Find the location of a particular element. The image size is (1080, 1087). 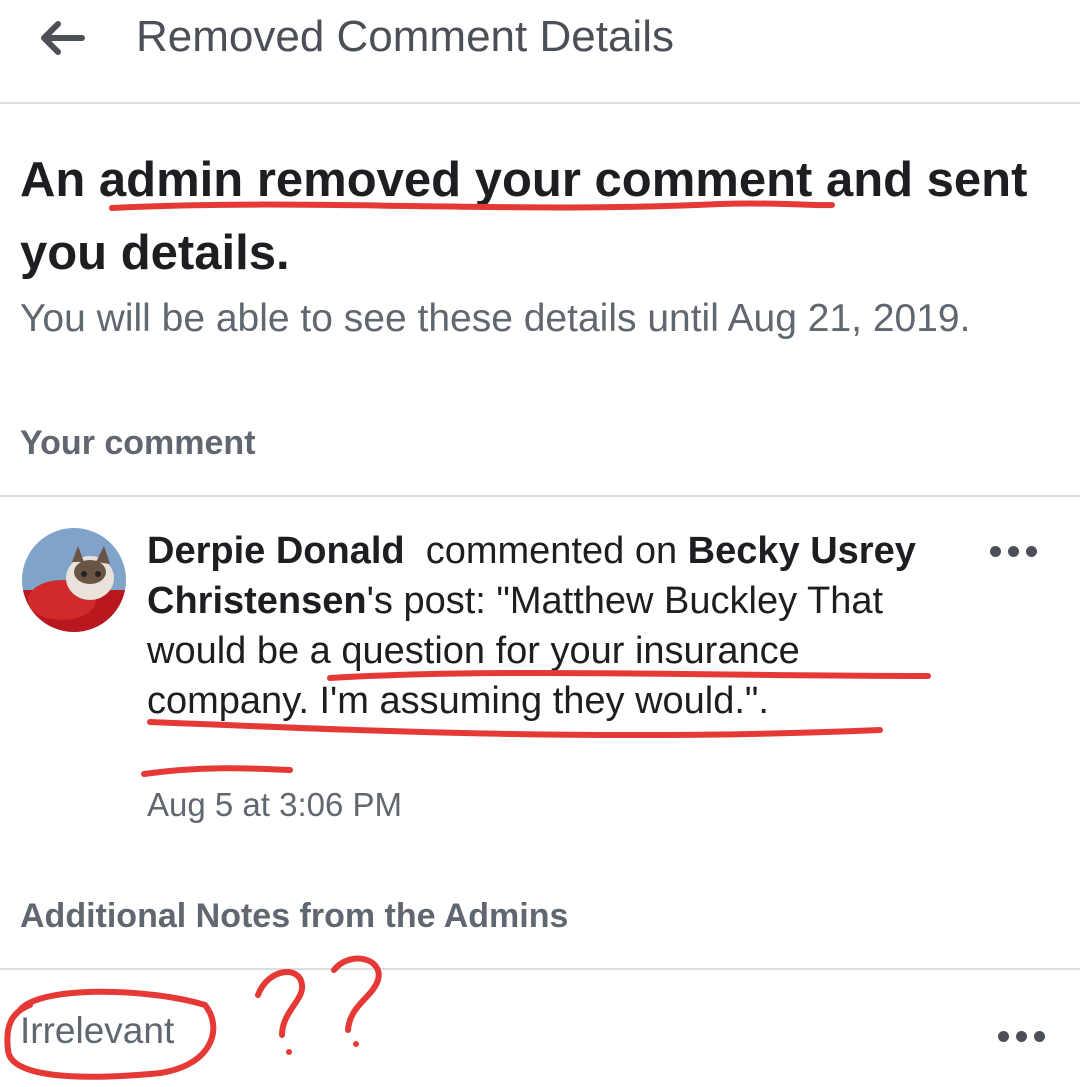

header-divider is located at coordinates (540, 103).